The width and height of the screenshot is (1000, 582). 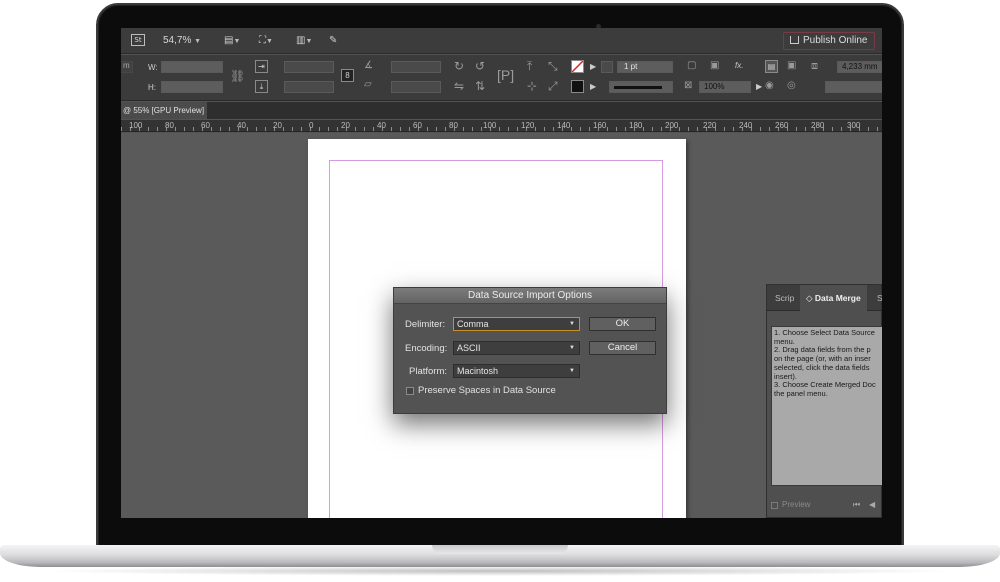 I want to click on encoding-value: ASCII, so click(x=469, y=348).